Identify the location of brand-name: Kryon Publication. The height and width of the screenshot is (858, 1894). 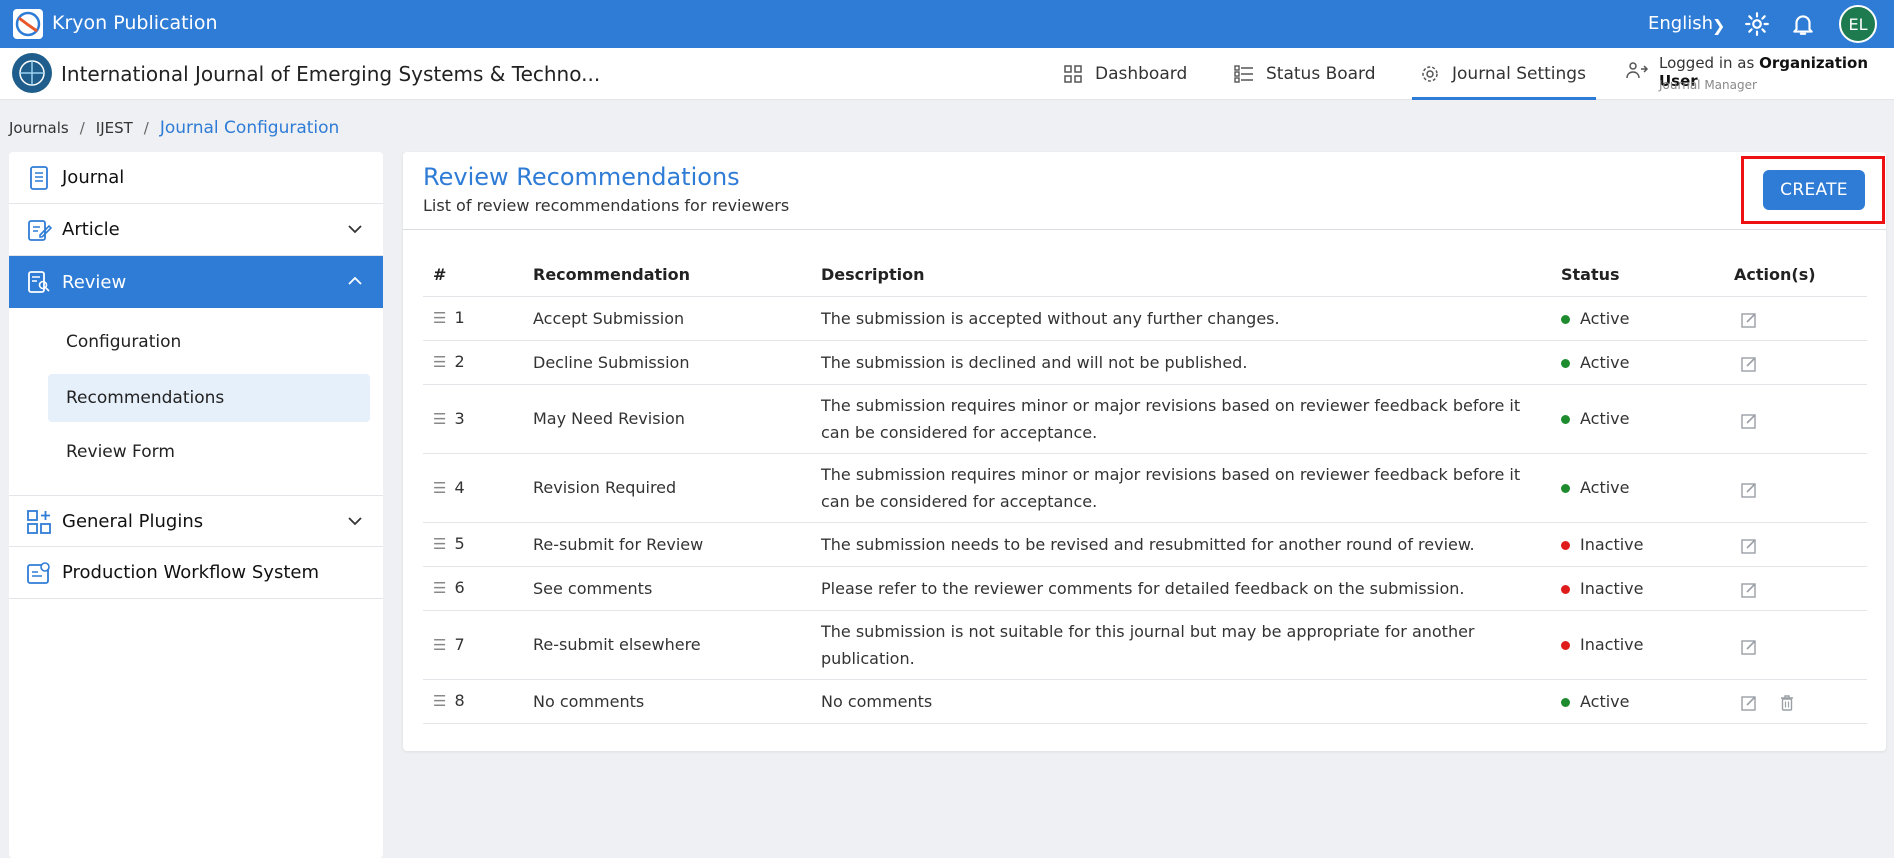
(135, 23).